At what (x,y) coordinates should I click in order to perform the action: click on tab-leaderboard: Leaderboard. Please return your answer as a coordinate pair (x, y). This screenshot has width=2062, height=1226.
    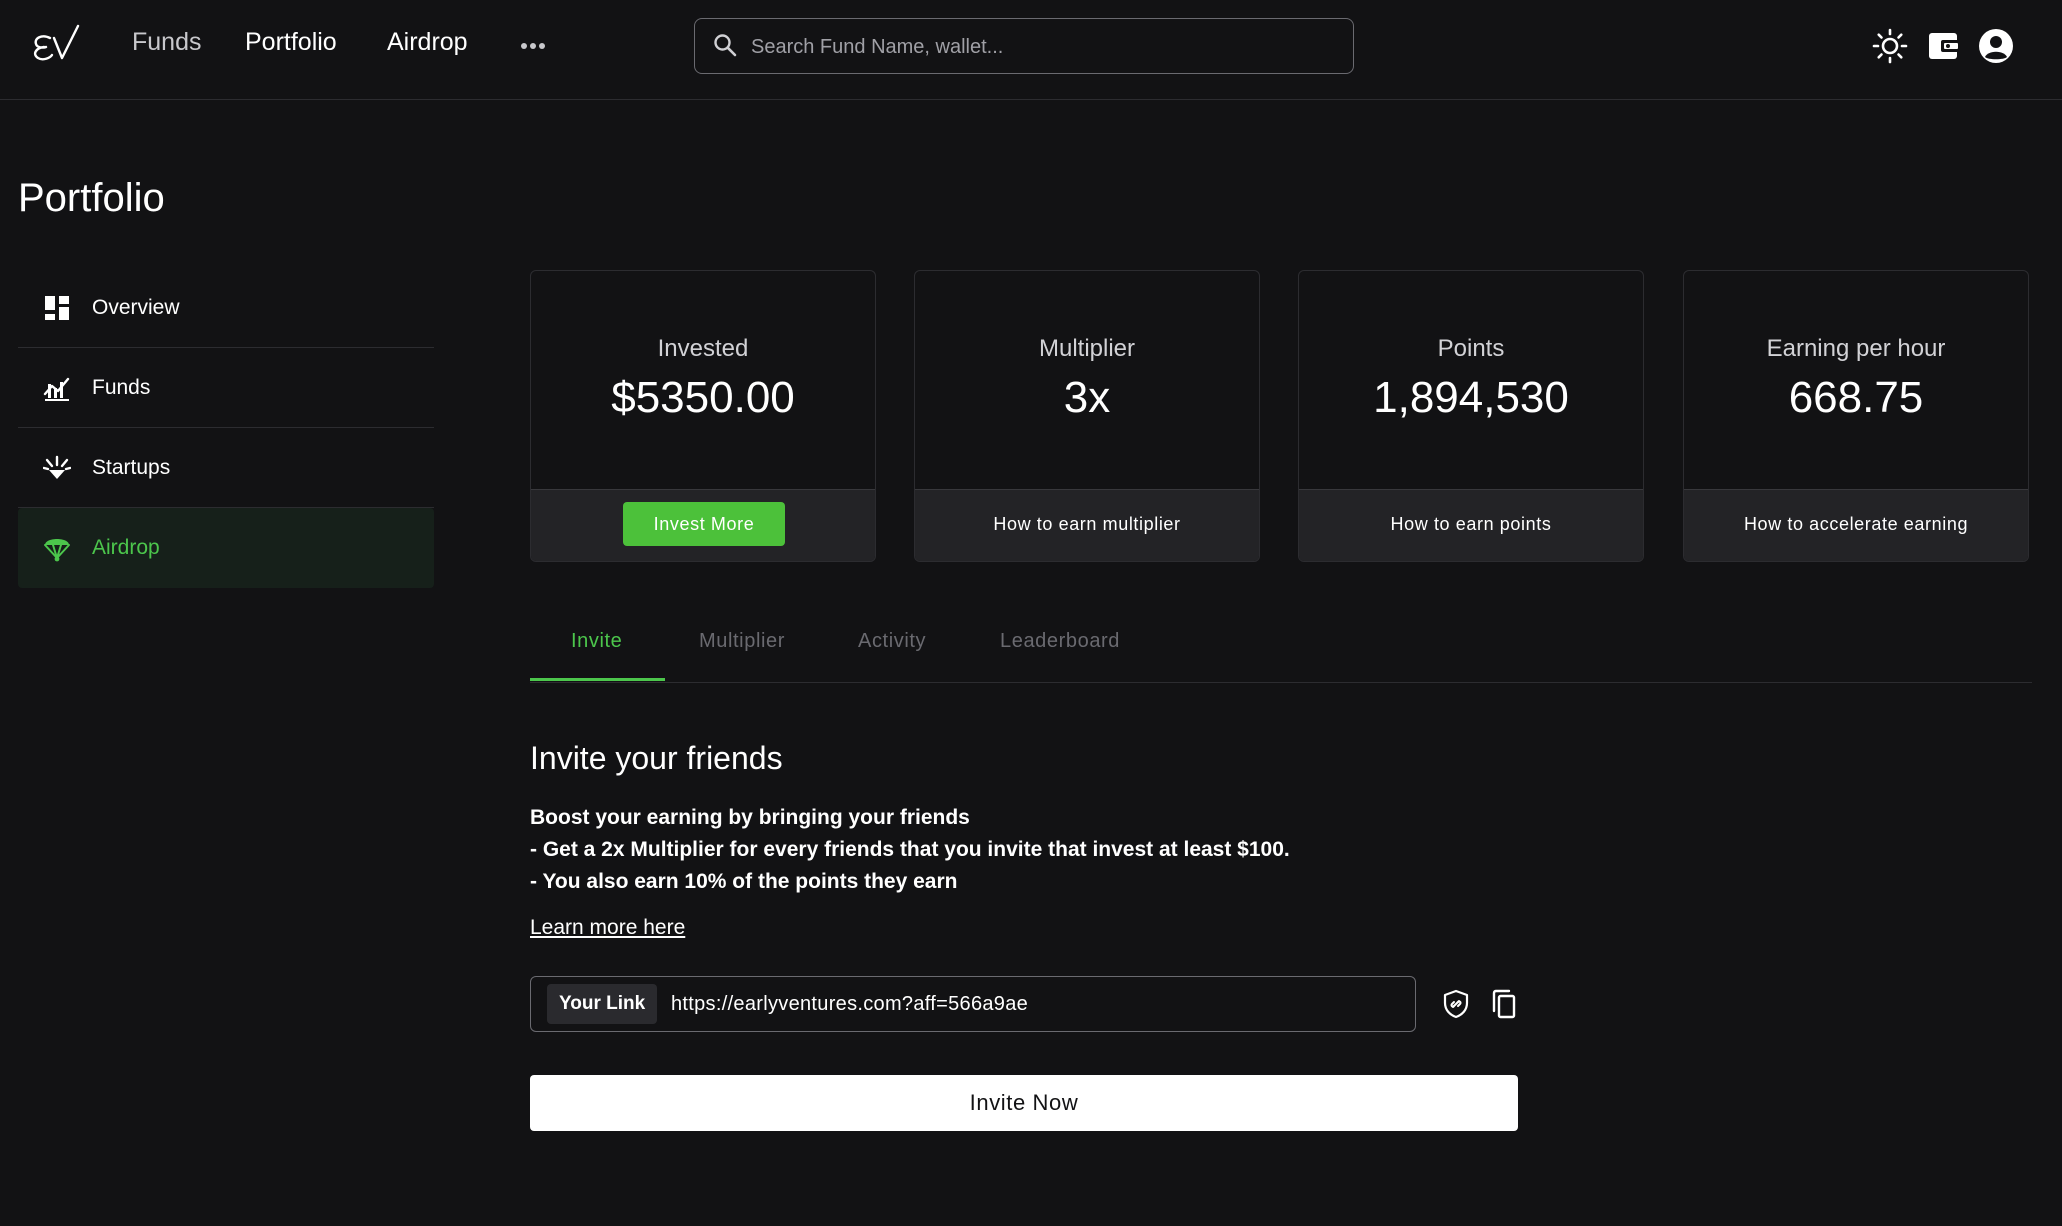
    Looking at the image, I should click on (1060, 641).